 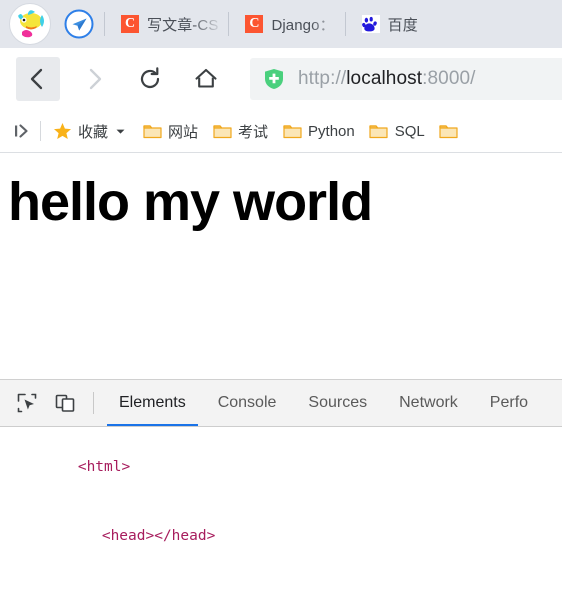 I want to click on reload-icon, so click(x=150, y=77).